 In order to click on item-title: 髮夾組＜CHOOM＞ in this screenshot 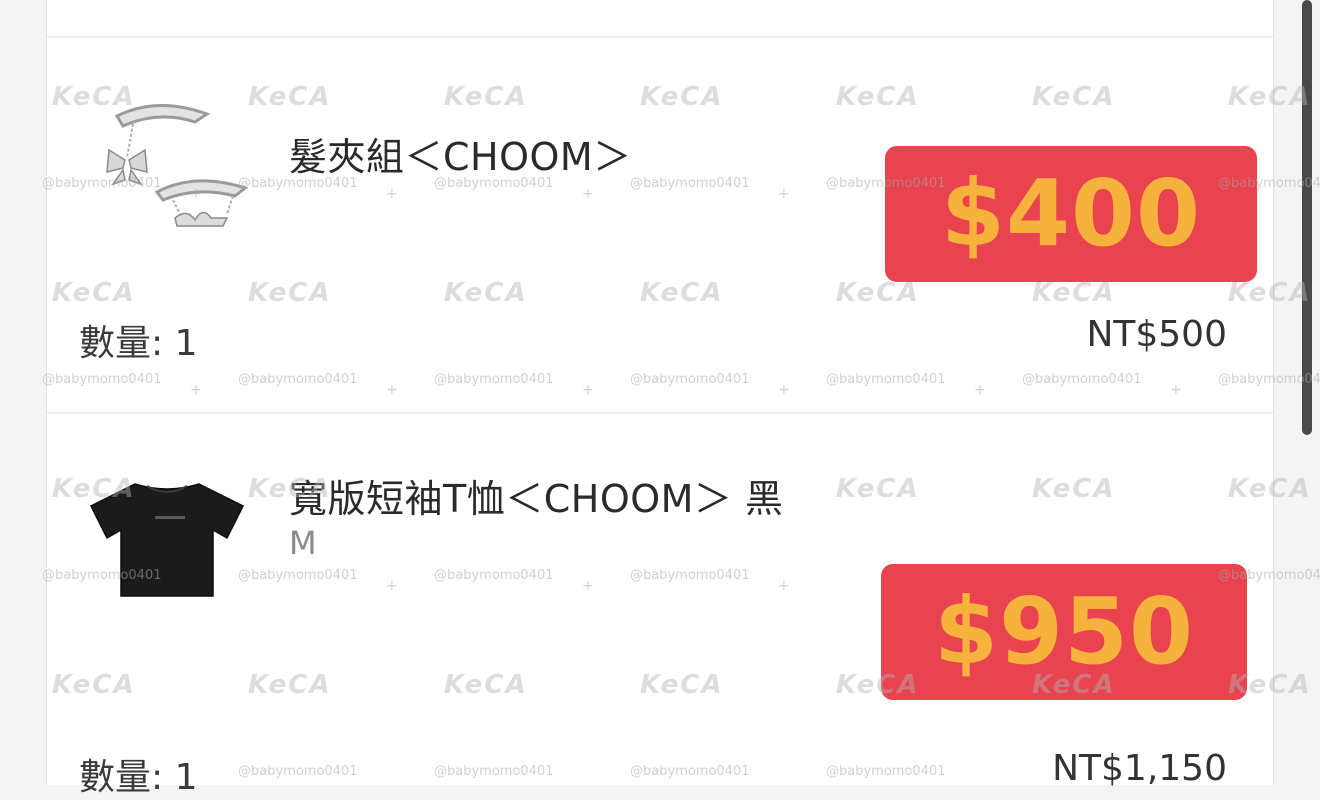, I will do `click(460, 153)`.